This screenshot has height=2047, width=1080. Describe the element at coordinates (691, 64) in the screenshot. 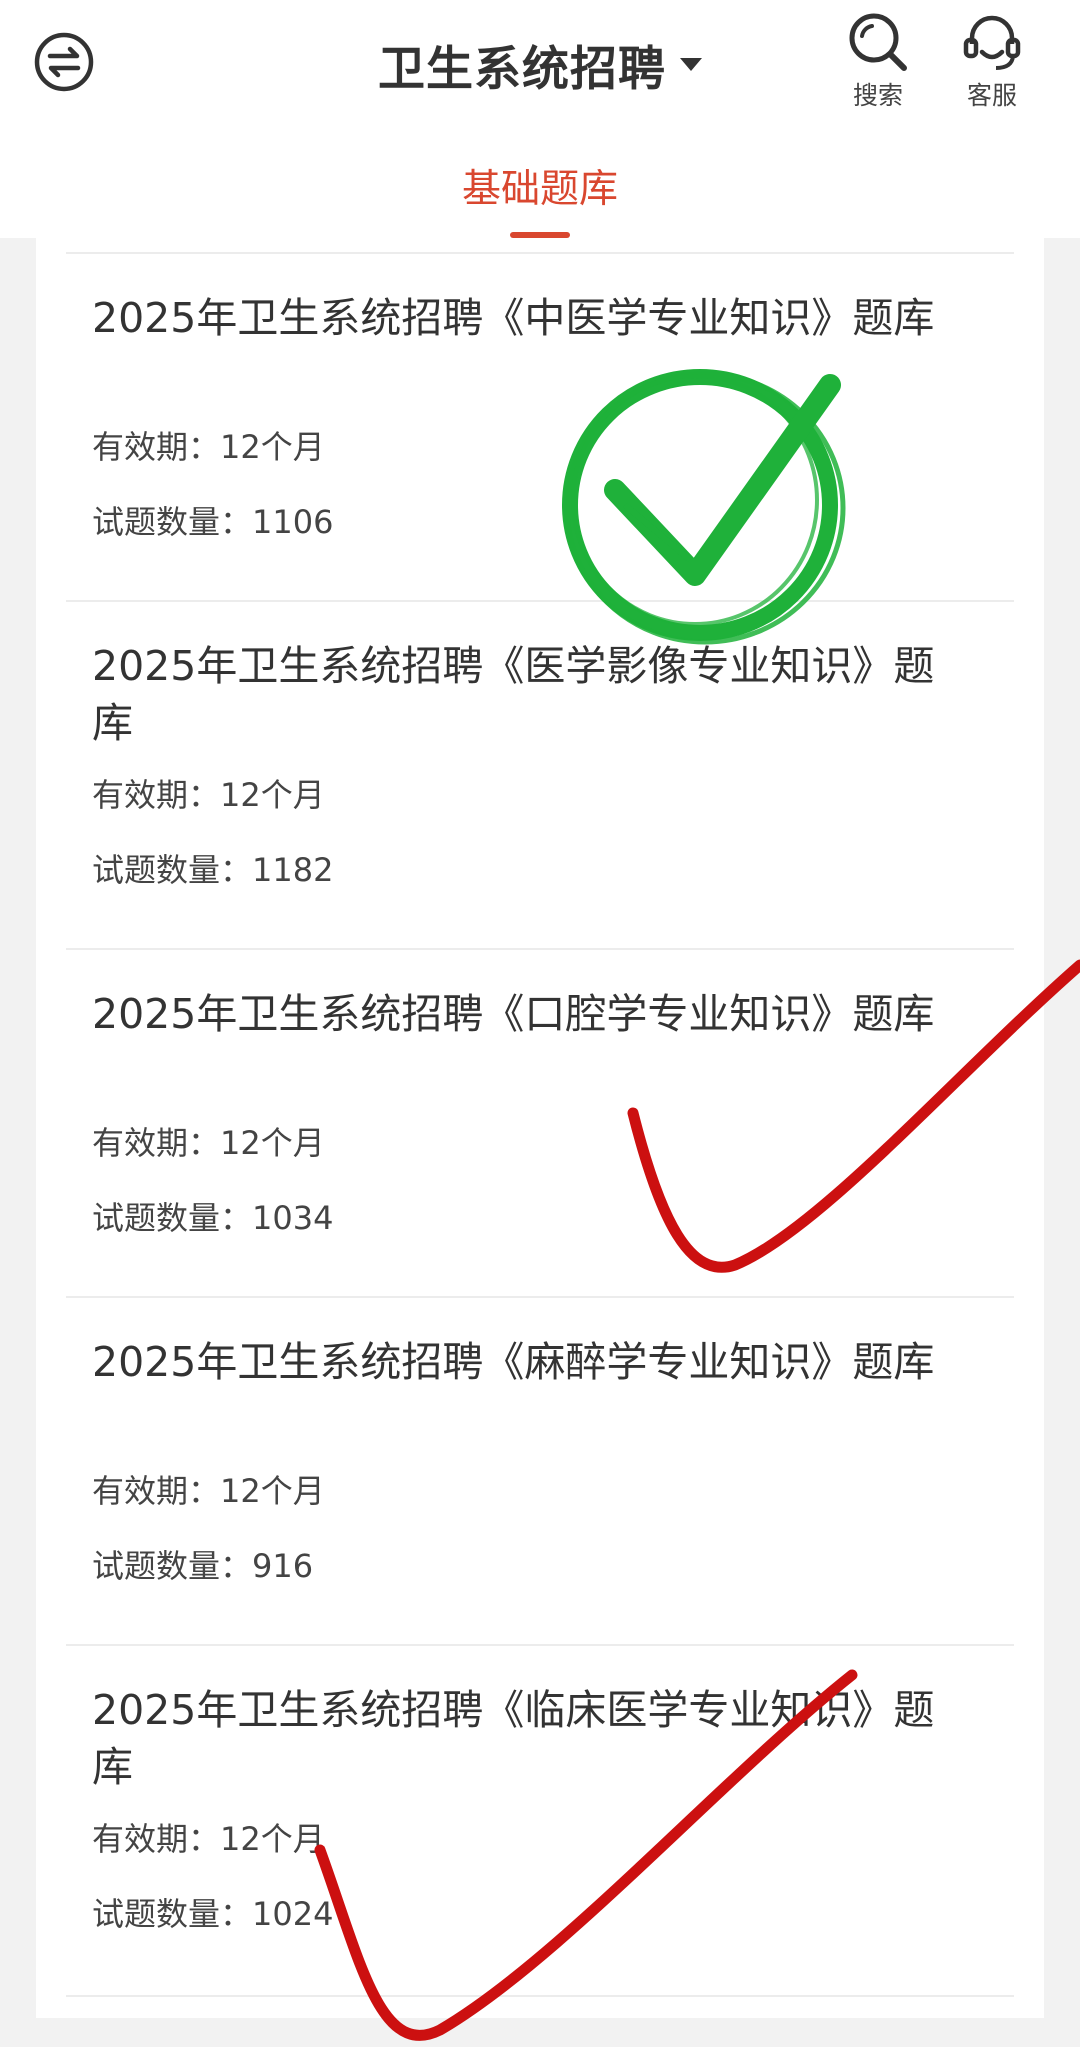

I see `dropdown-caret-icon` at that location.